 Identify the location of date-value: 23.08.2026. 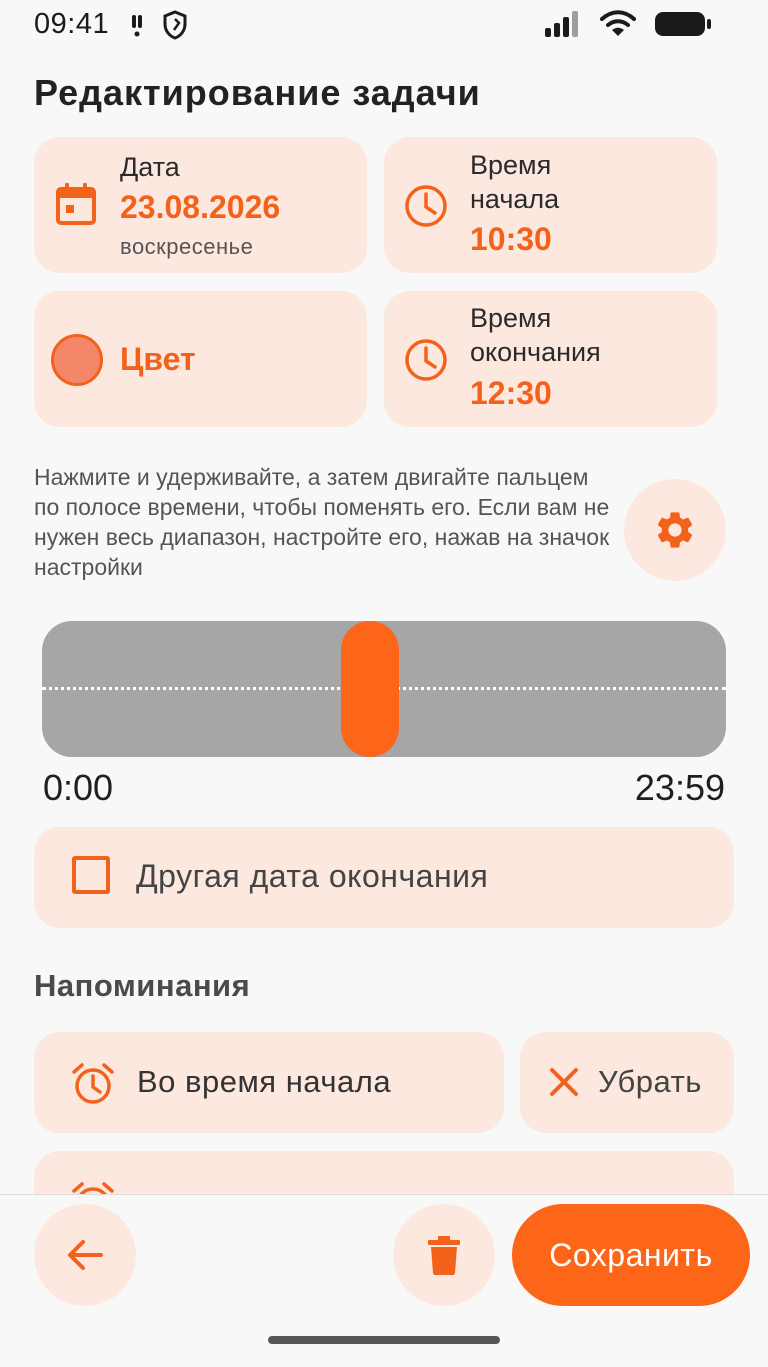
(200, 207).